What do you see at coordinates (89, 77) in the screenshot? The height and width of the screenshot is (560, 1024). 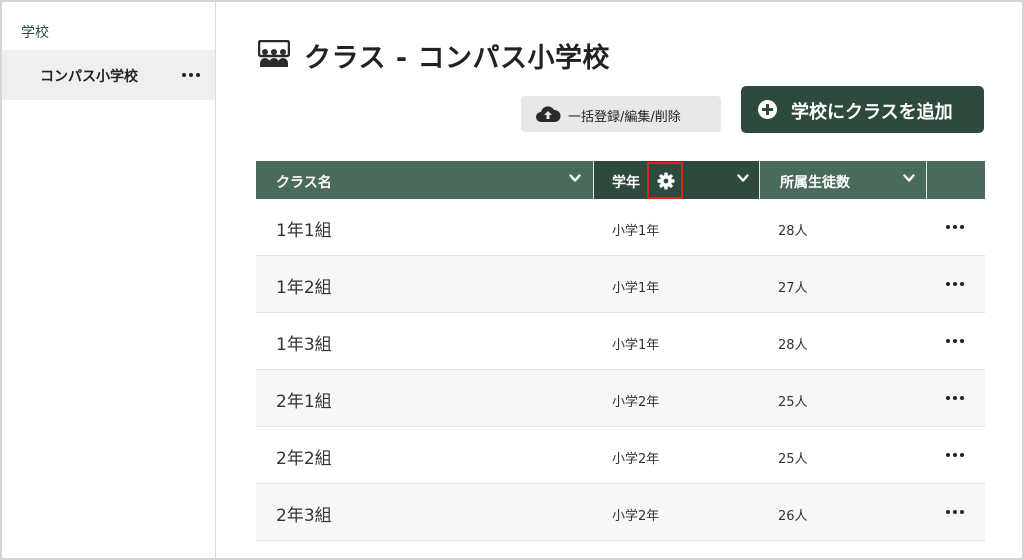 I see `sidebar-item-label: コンパス小学校` at bounding box center [89, 77].